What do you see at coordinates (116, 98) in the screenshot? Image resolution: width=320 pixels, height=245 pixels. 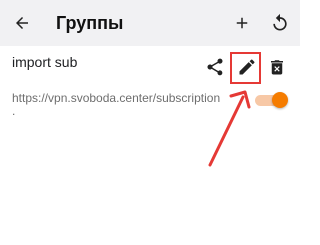 I see `subscription-url: https://vpn.svoboda.center/subscription` at bounding box center [116, 98].